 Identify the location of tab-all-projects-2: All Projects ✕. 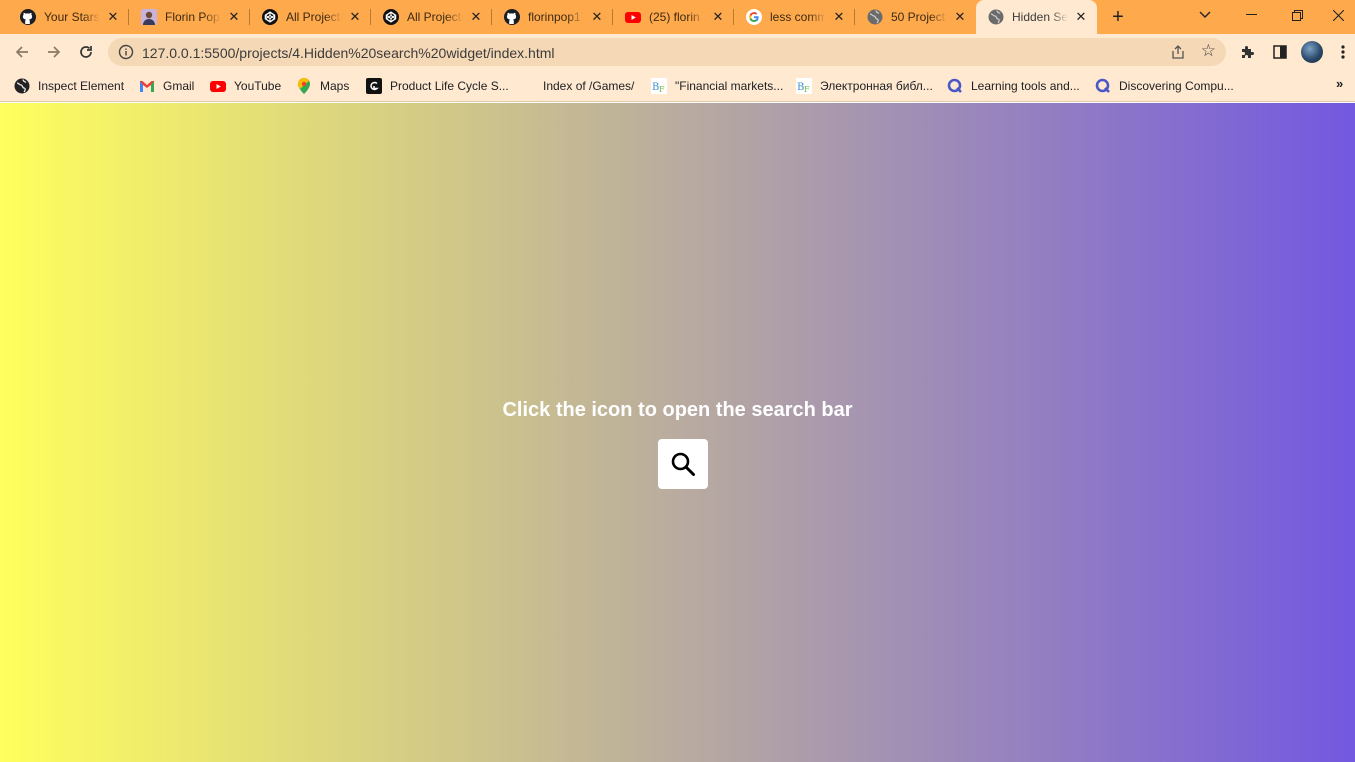
(431, 17).